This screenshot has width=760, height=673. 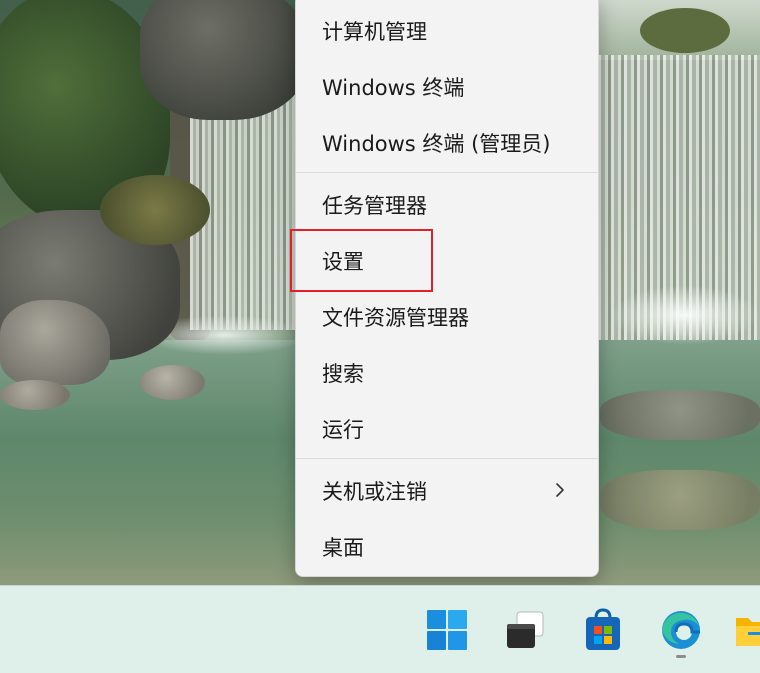 I want to click on menu-item-file-explorer: 文件资源管理器, so click(x=447, y=317).